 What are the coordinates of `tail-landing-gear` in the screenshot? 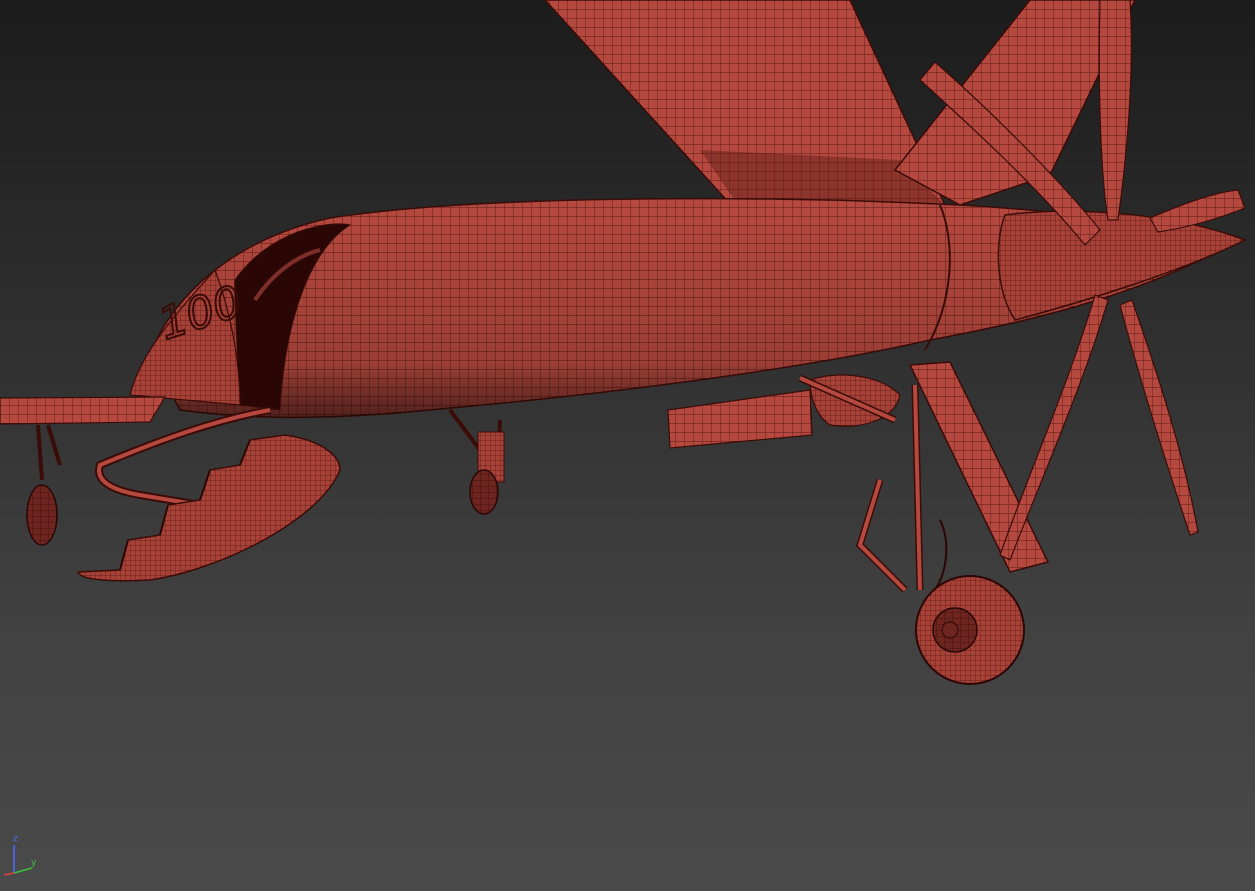 It's located at (44, 485).